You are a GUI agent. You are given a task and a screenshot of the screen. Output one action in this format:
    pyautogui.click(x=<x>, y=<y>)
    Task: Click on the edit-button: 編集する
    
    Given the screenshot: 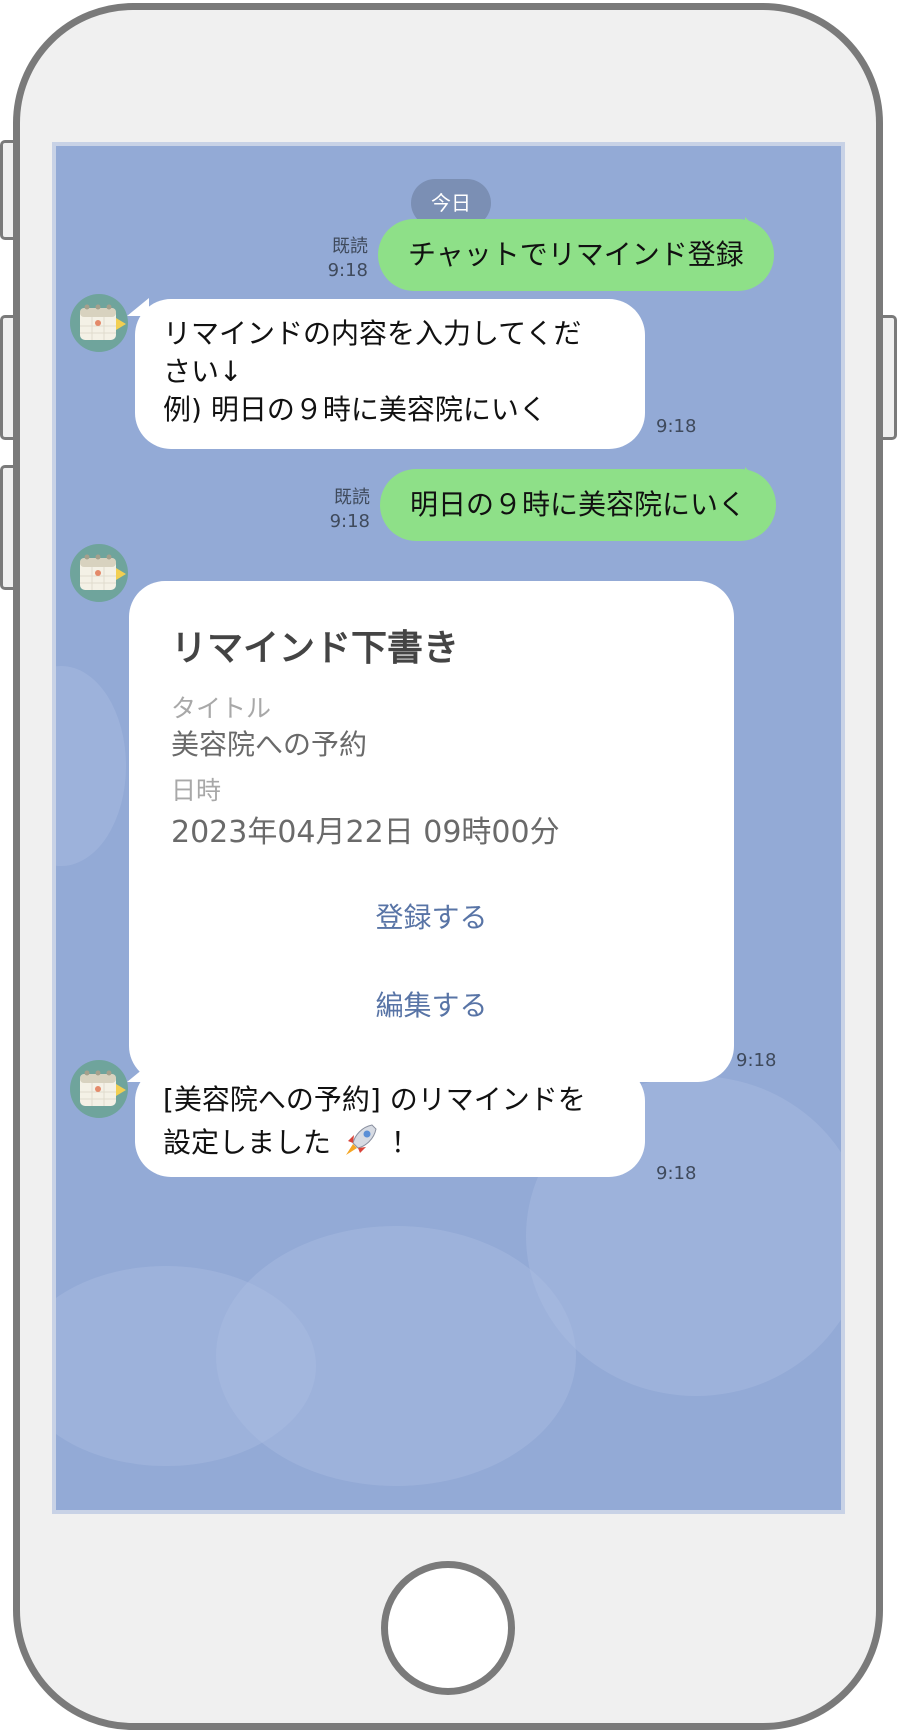 What is the action you would take?
    pyautogui.click(x=431, y=1004)
    